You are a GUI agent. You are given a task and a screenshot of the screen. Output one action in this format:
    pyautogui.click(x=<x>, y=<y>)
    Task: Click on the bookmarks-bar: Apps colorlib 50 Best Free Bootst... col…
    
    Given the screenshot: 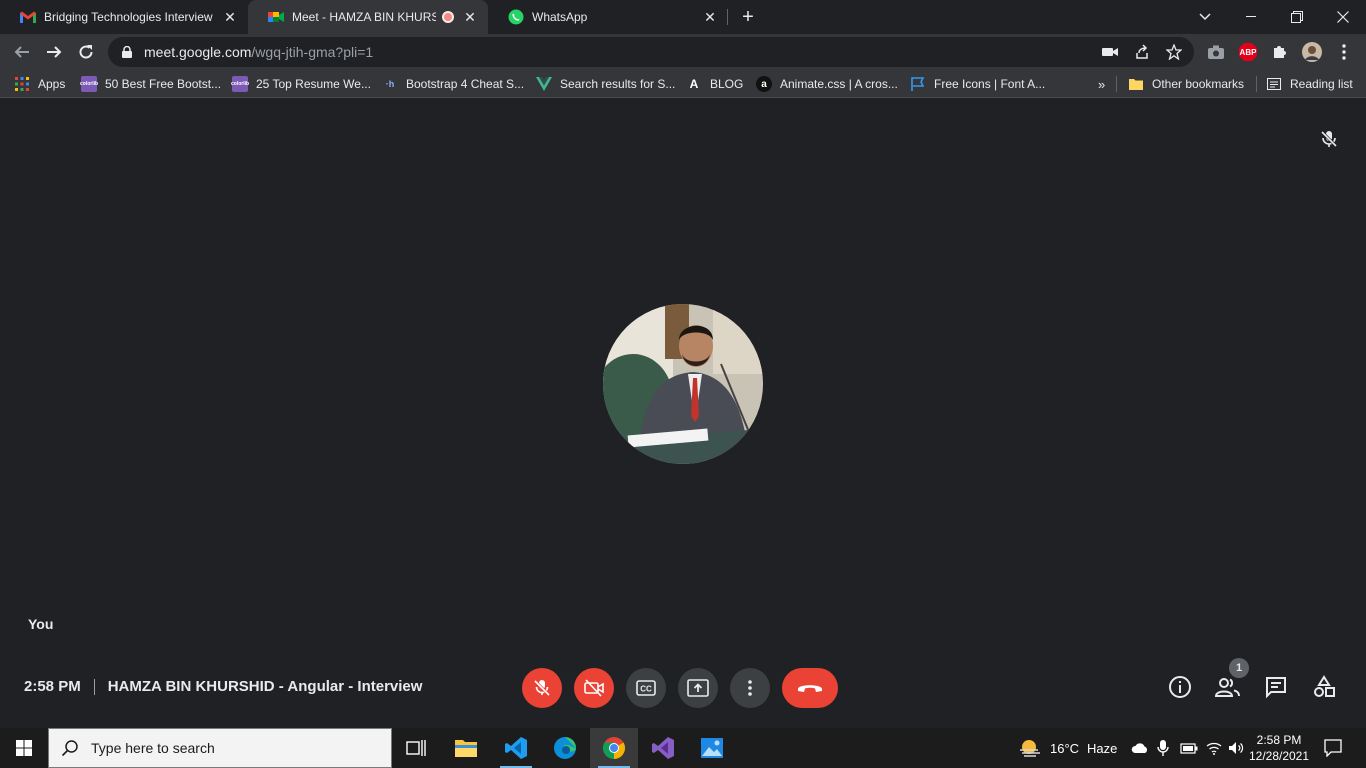 What is the action you would take?
    pyautogui.click(x=683, y=84)
    